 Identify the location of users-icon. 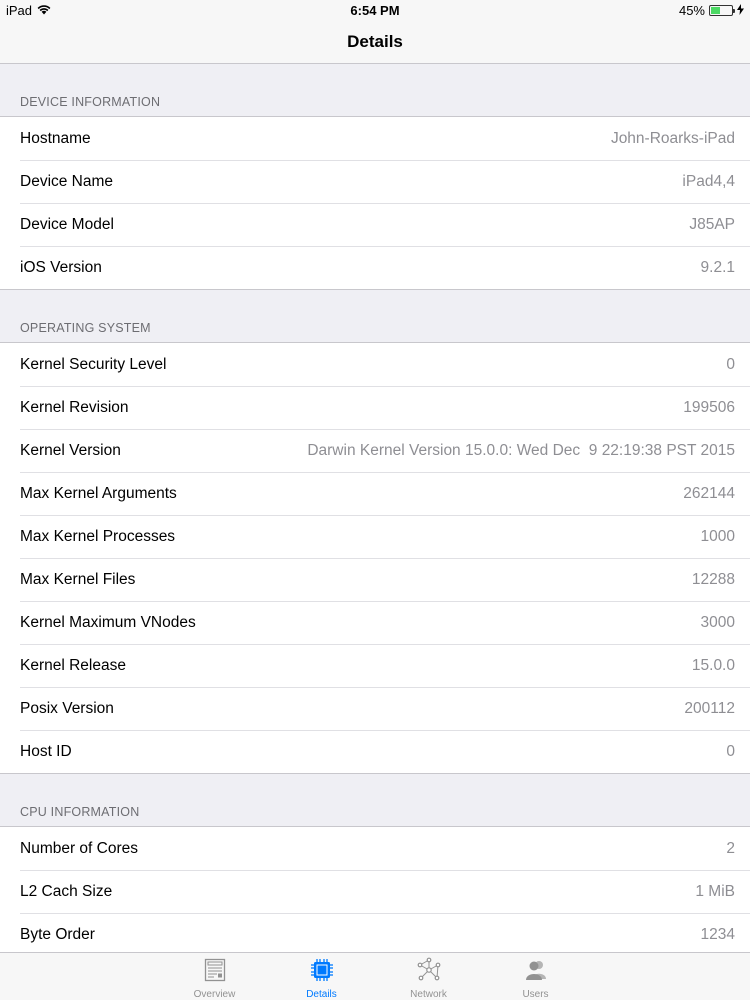
(536, 971).